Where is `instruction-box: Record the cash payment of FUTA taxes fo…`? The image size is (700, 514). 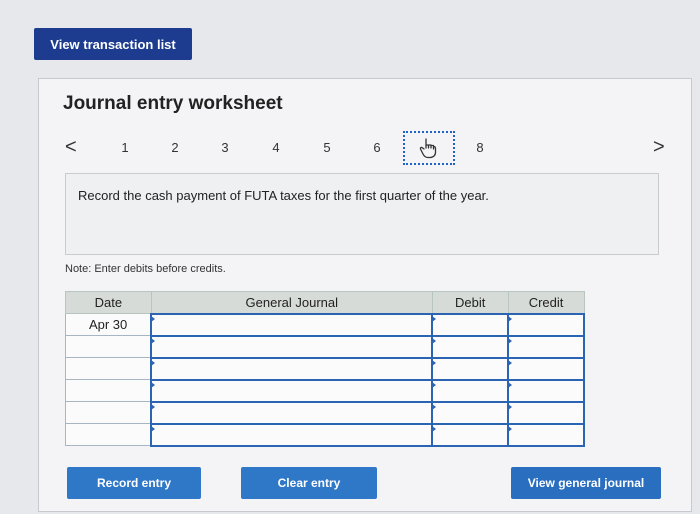 instruction-box: Record the cash payment of FUTA taxes fo… is located at coordinates (362, 214).